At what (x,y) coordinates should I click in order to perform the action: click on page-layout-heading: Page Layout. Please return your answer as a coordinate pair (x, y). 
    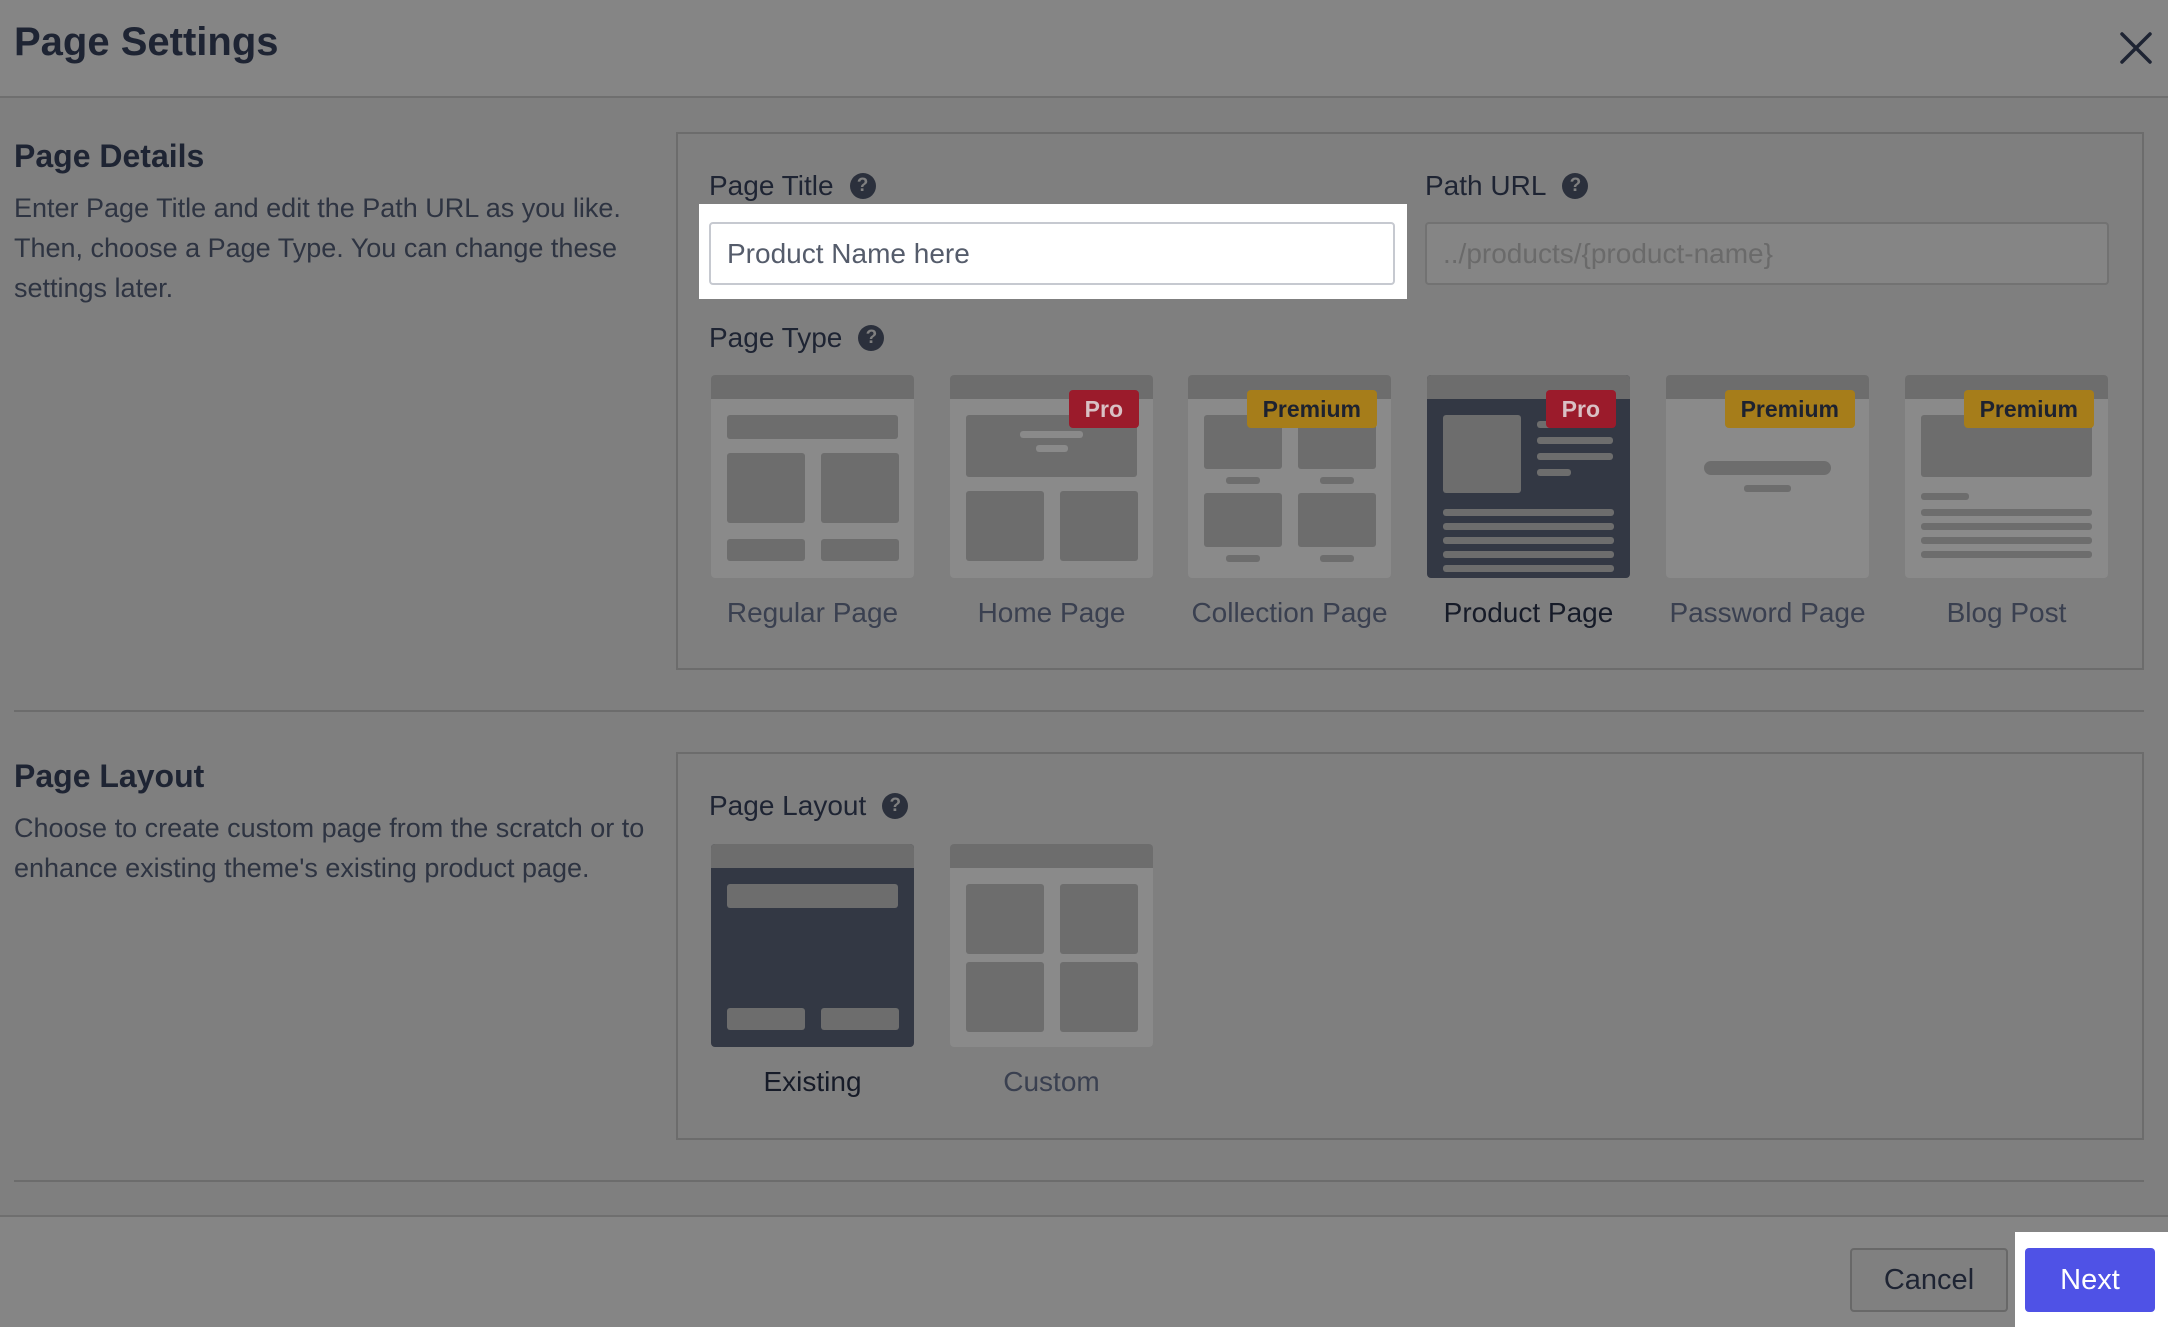
    Looking at the image, I should click on (109, 776).